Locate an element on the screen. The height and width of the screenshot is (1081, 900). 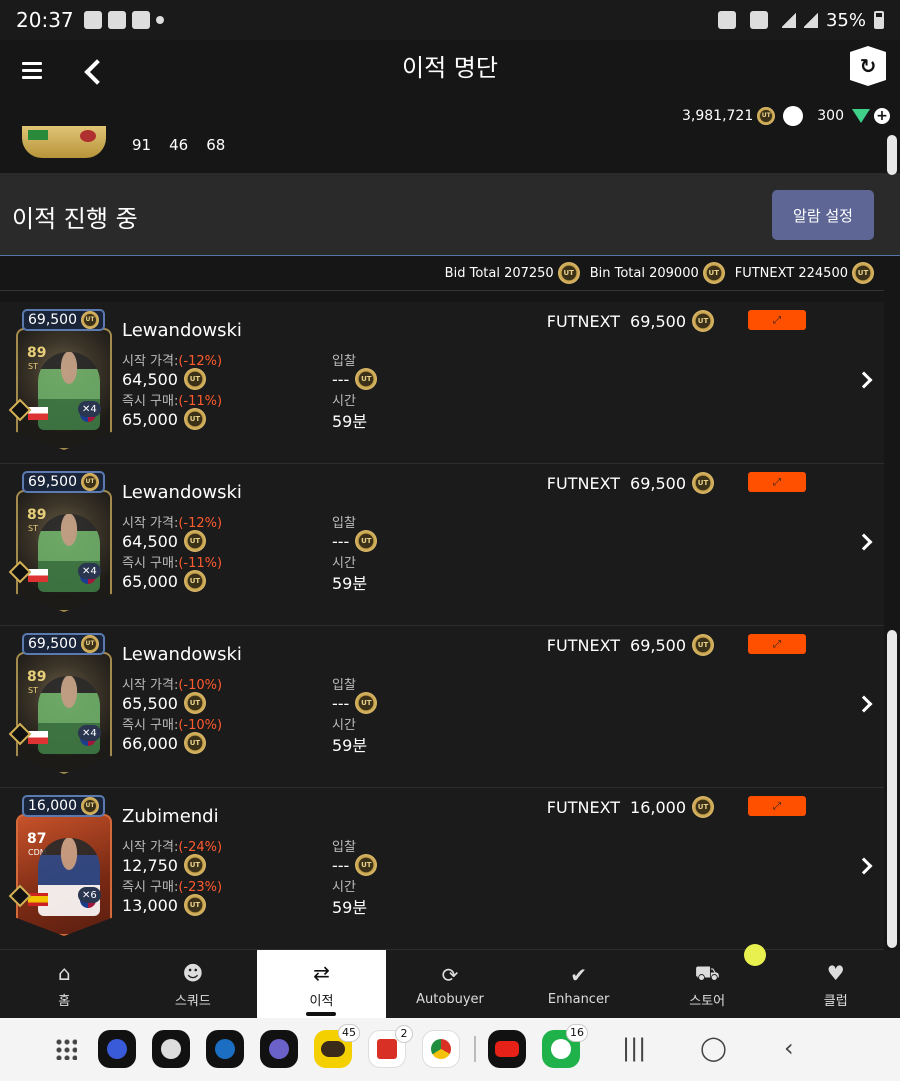
dock-separator is located at coordinates (475, 1049).